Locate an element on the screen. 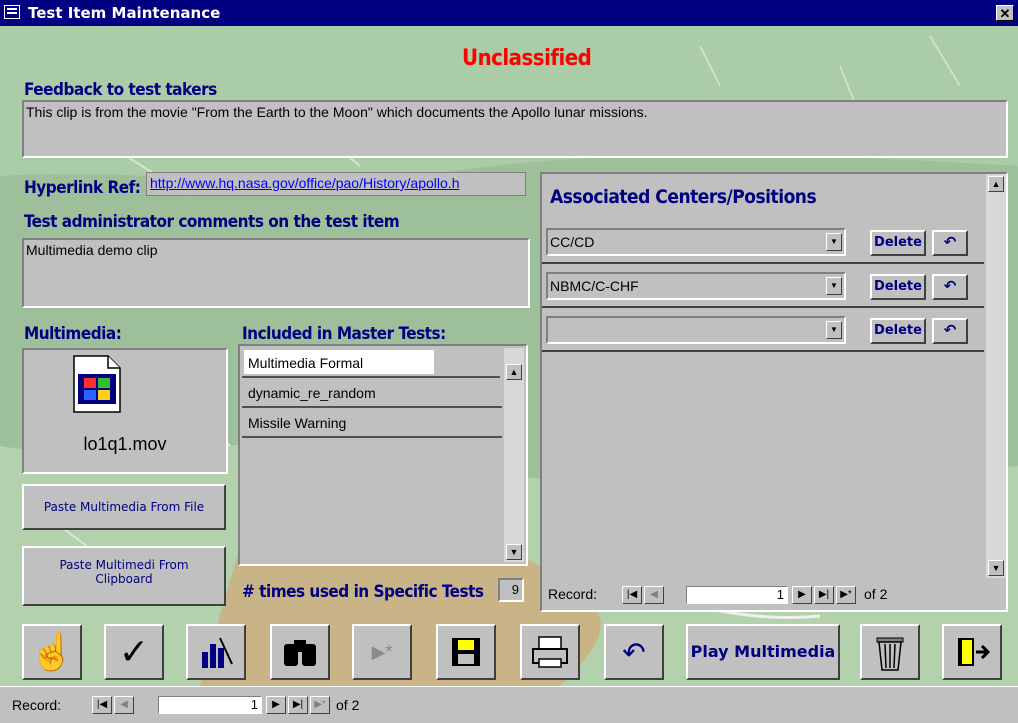 Image resolution: width=1018 pixels, height=723 pixels. center-position-combo: NBMC/C-CHF ▼ is located at coordinates (696, 286).